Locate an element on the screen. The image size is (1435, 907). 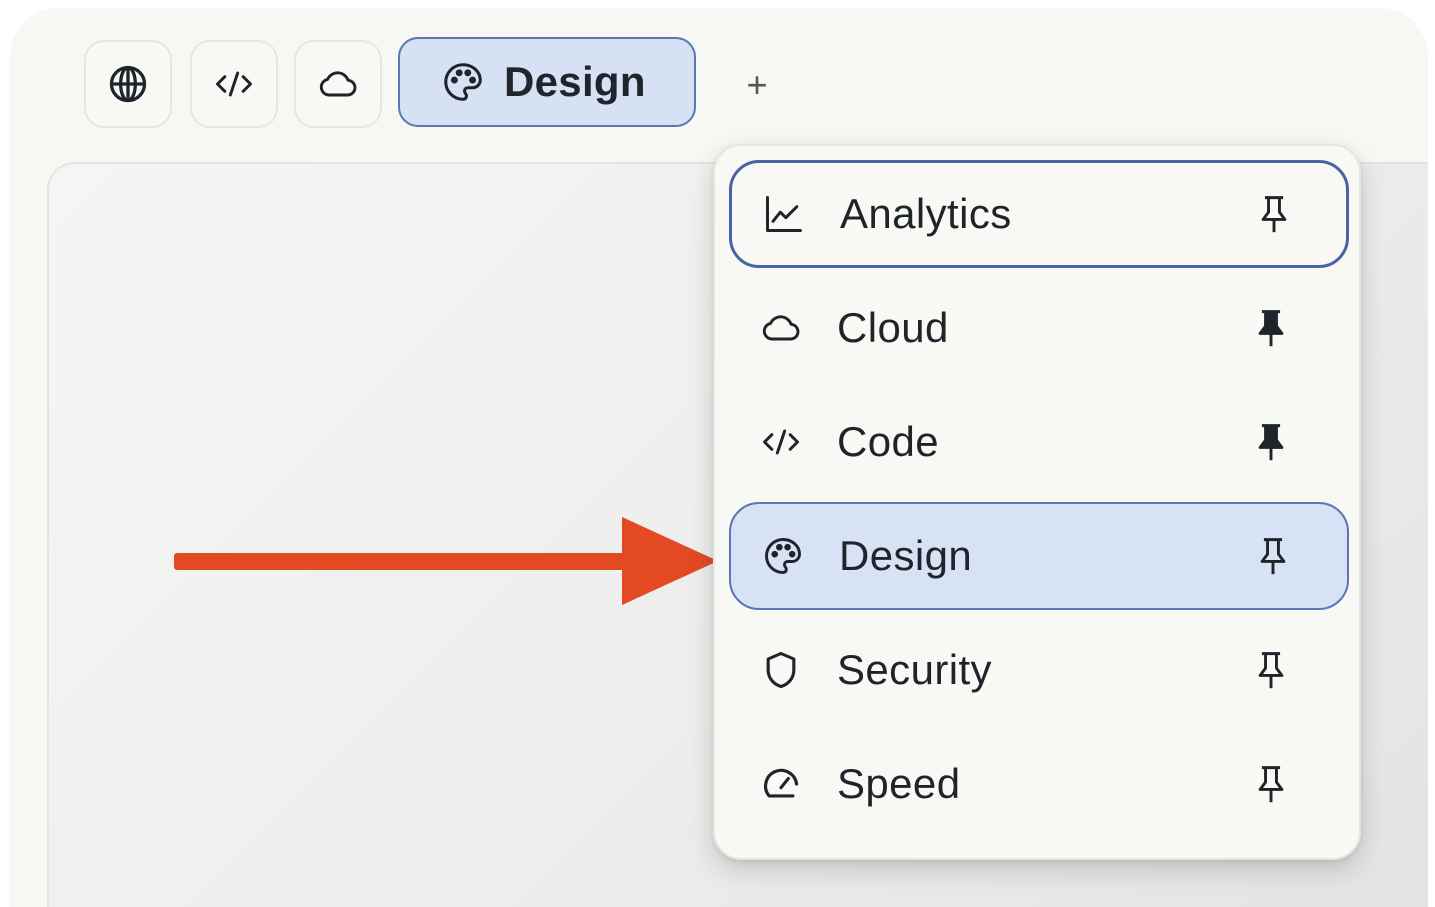
add-tab-button: + is located at coordinates (757, 85).